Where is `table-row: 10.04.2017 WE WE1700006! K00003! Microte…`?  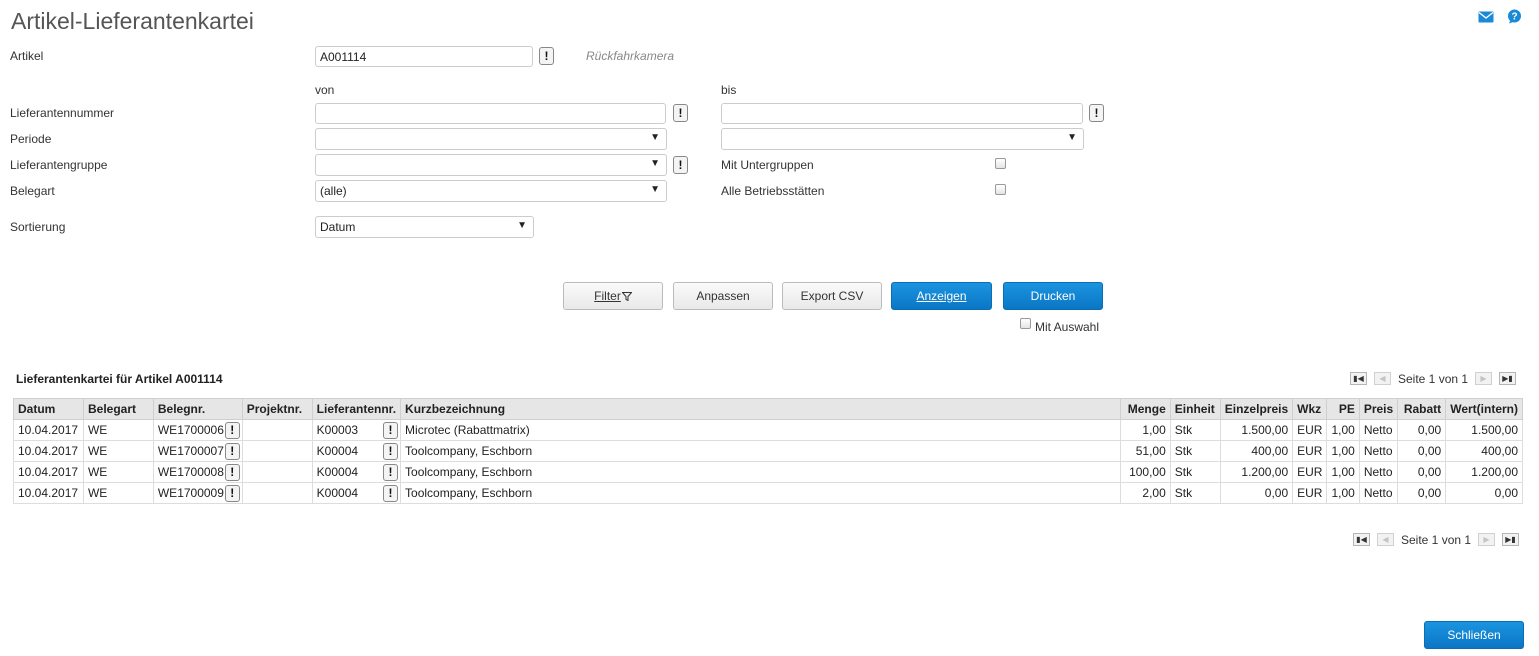 table-row: 10.04.2017 WE WE1700006! K00003! Microte… is located at coordinates (768, 430).